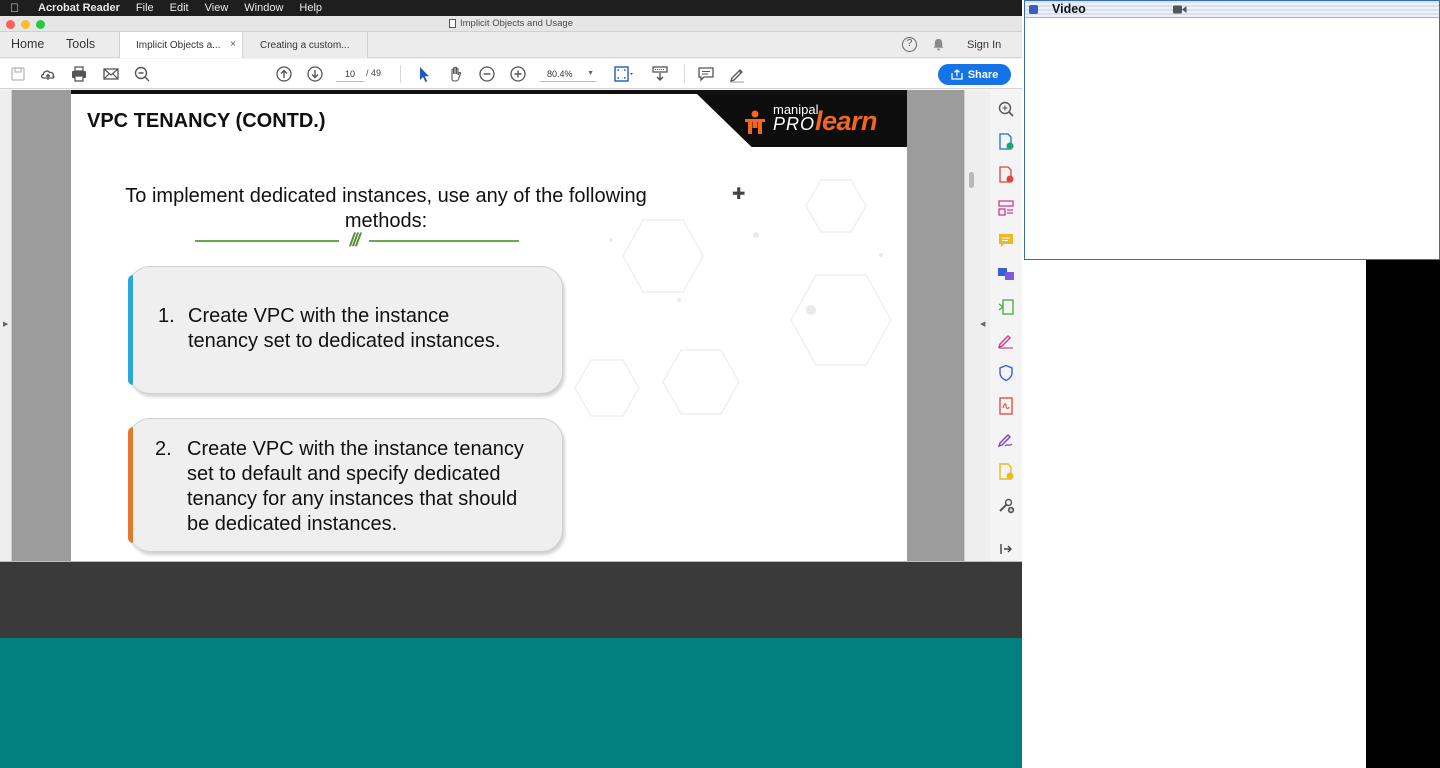 The image size is (1440, 768). What do you see at coordinates (1006, 373) in the screenshot?
I see `protect-shield-icon` at bounding box center [1006, 373].